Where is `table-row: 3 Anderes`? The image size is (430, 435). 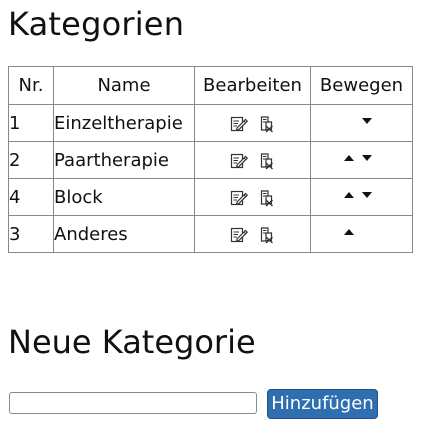
table-row: 3 Anderes is located at coordinates (210, 234).